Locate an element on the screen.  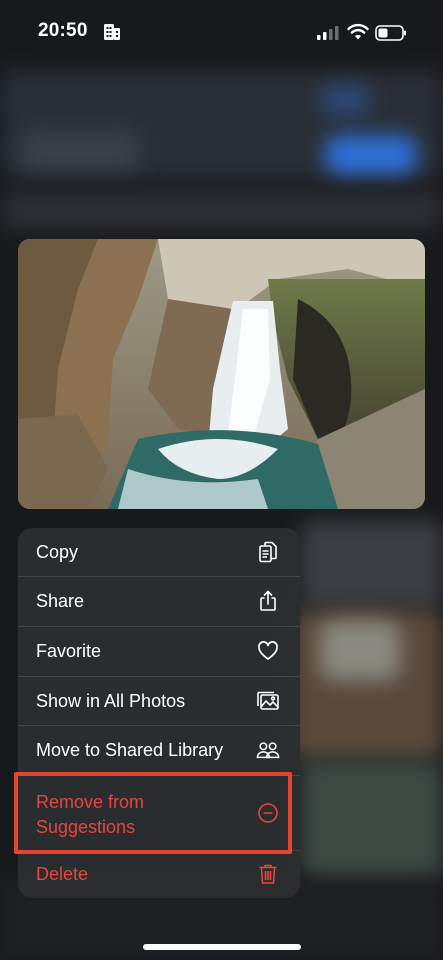
menu-item-label: Favorite is located at coordinates (69, 651).